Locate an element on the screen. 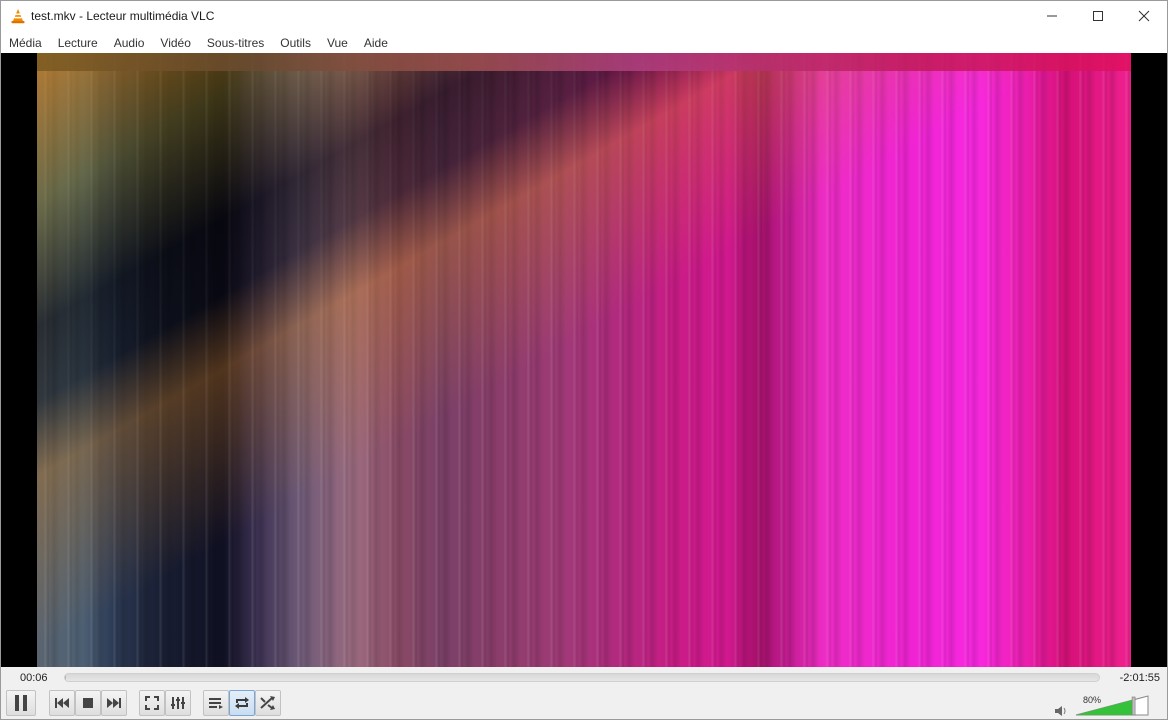  minimize-button is located at coordinates (1052, 16).